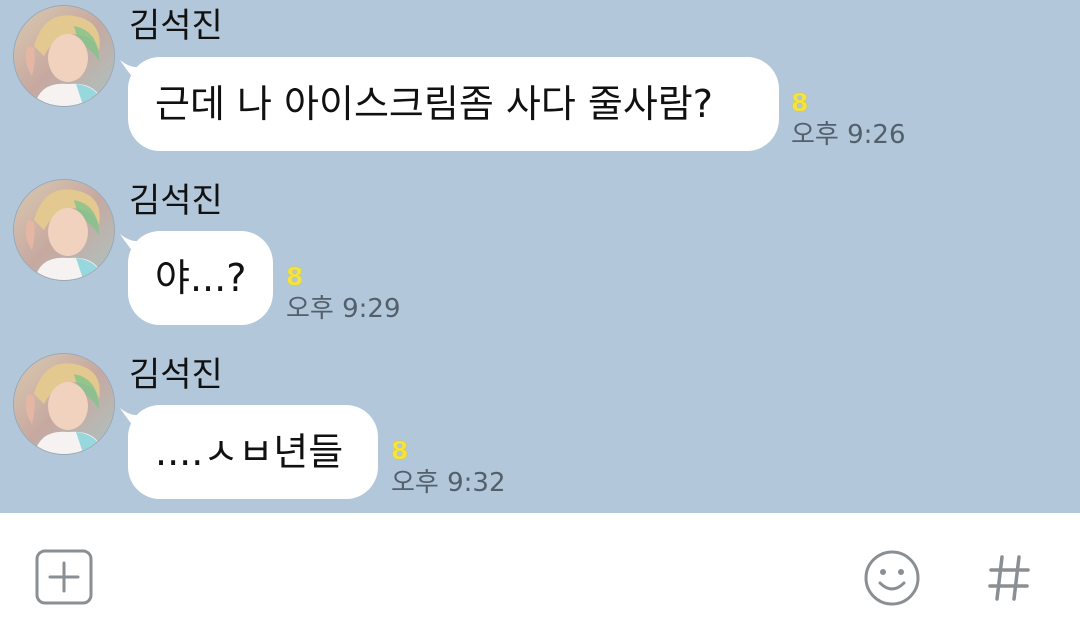  What do you see at coordinates (848, 135) in the screenshot?
I see `message-time: 오후 9:26` at bounding box center [848, 135].